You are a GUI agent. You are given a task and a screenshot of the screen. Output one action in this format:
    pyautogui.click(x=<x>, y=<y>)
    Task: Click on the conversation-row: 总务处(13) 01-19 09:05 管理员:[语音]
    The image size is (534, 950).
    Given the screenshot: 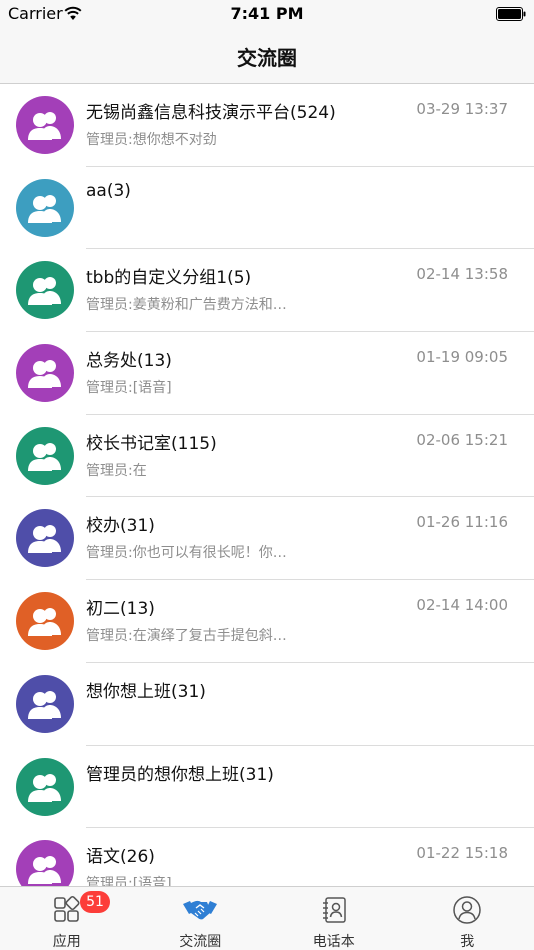 What is the action you would take?
    pyautogui.click(x=267, y=373)
    